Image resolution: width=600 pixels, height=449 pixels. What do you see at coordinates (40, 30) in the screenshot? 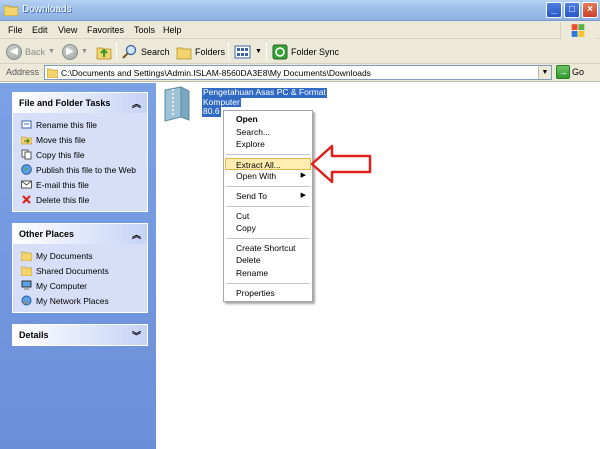
I see `menu-edit: Edit` at bounding box center [40, 30].